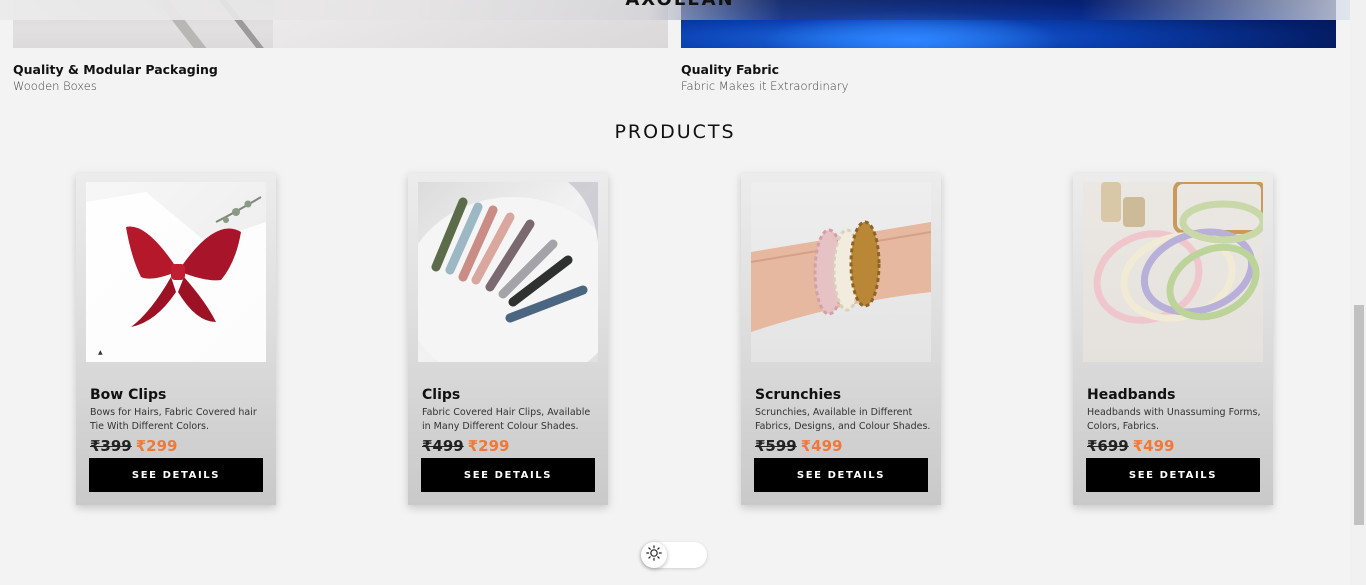  Describe the element at coordinates (443, 446) in the screenshot. I see `old-price: ₹499` at that location.